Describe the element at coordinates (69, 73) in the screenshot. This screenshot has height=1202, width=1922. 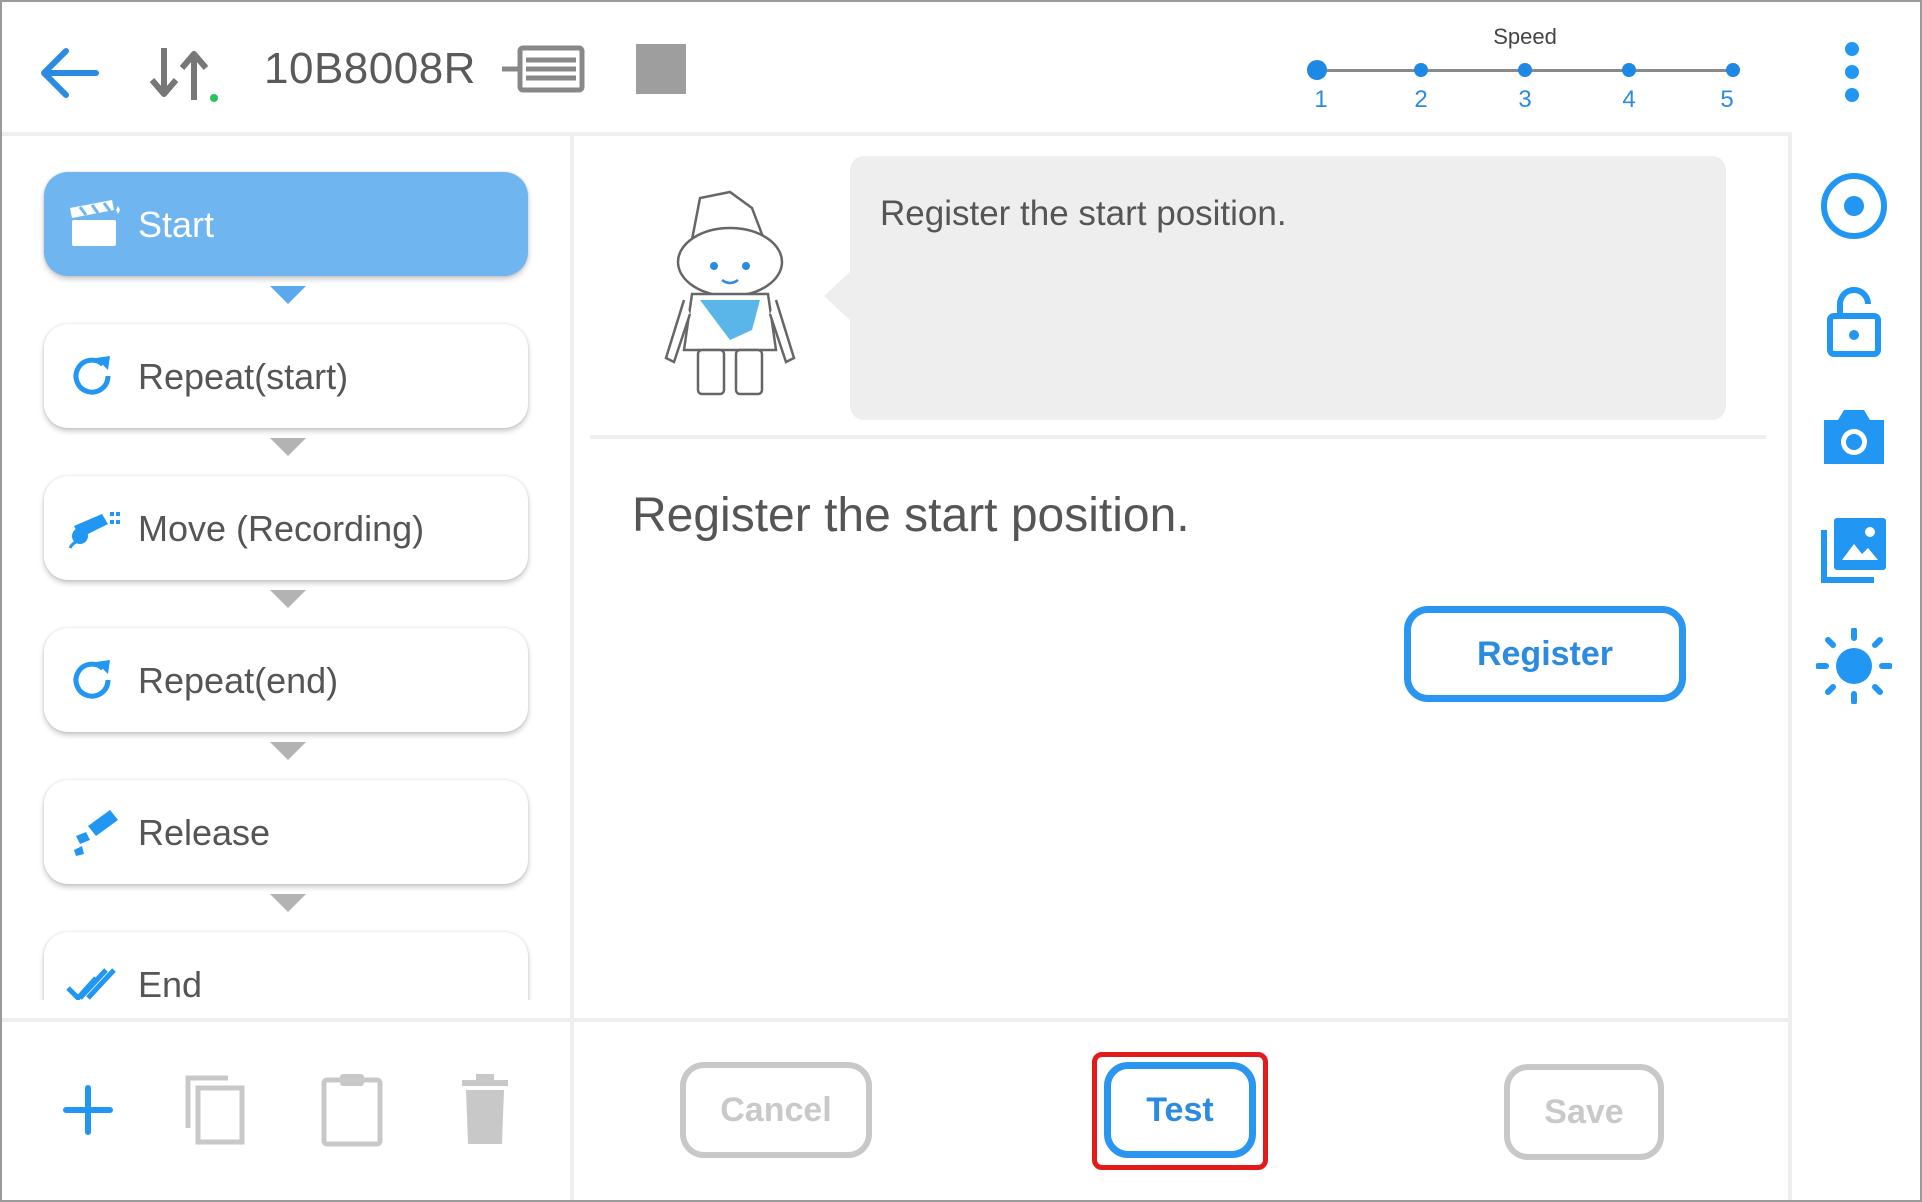
I see `back-arrow-icon` at that location.